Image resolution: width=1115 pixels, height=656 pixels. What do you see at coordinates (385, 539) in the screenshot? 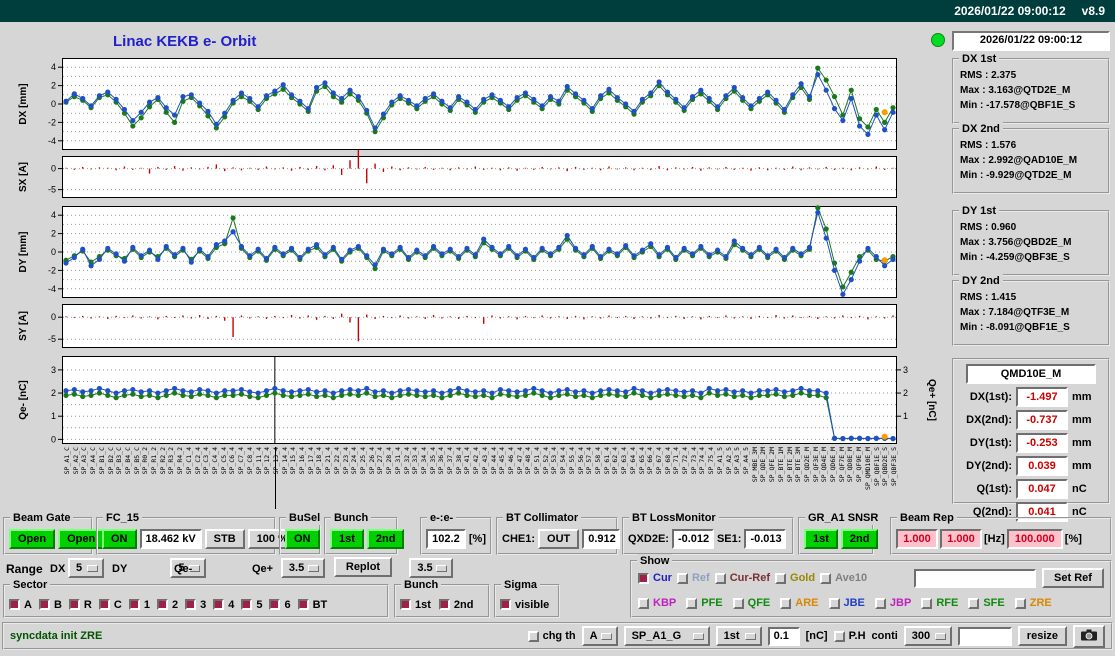
I see `bunch-2nd-button: 2nd` at bounding box center [385, 539].